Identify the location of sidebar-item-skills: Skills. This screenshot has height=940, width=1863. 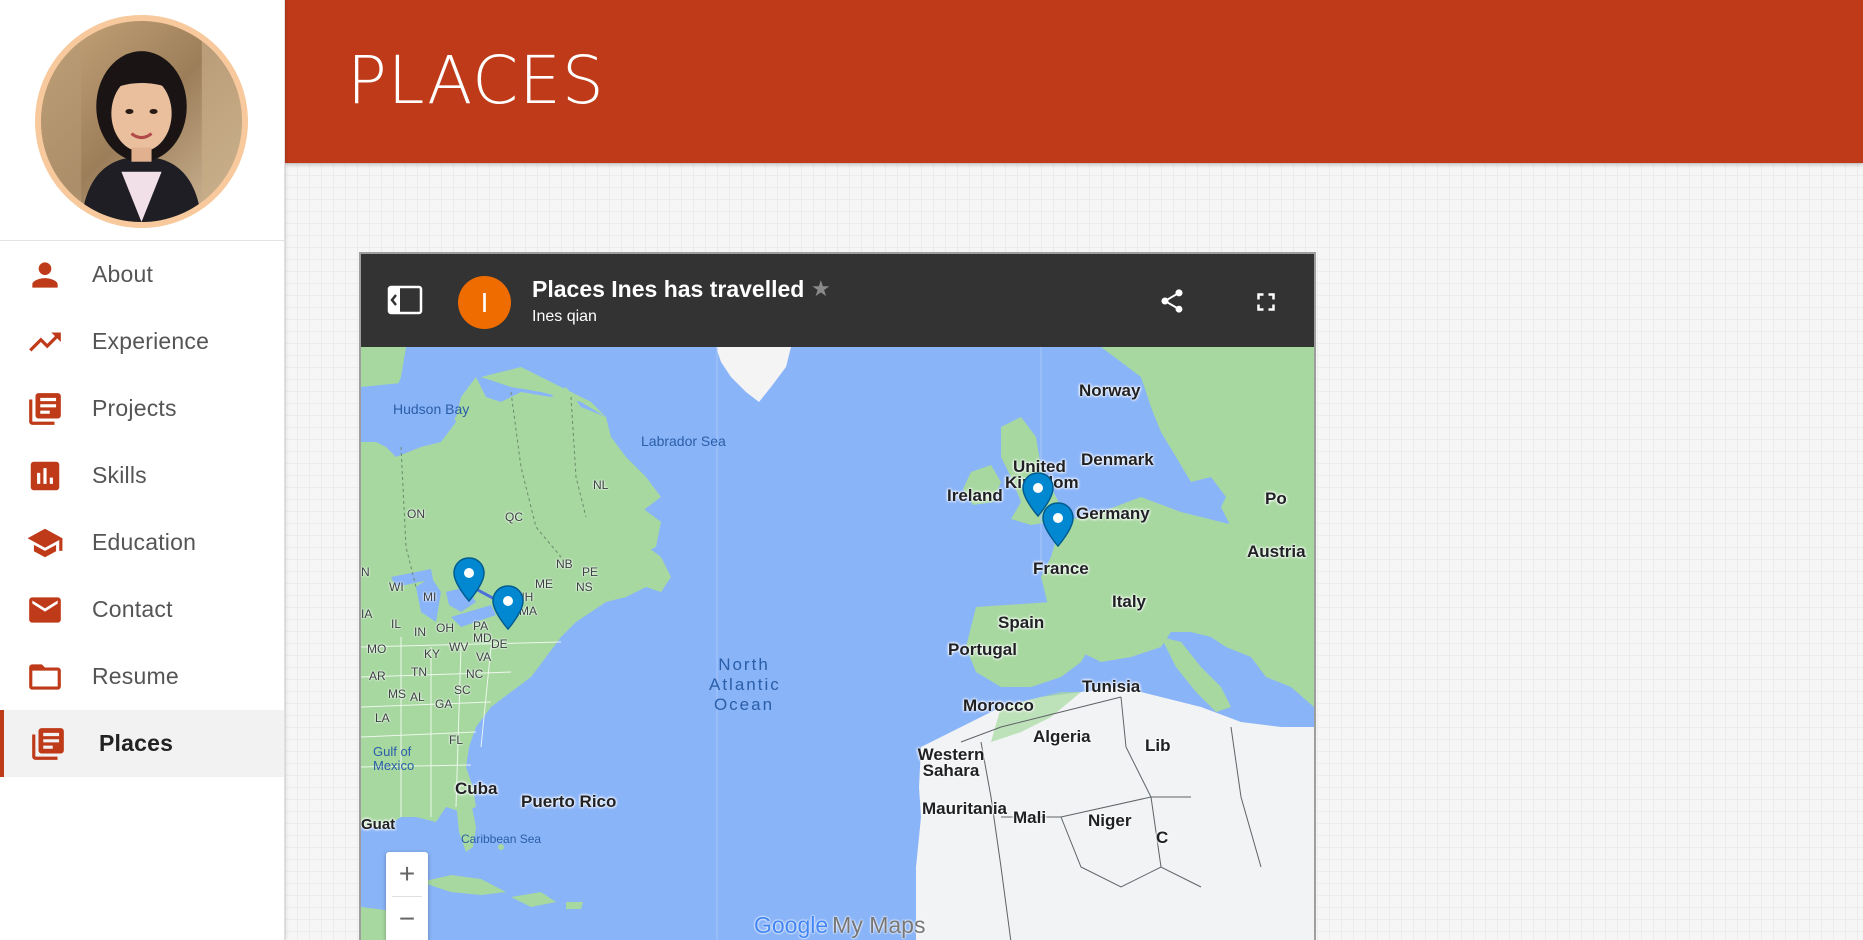
(142, 475).